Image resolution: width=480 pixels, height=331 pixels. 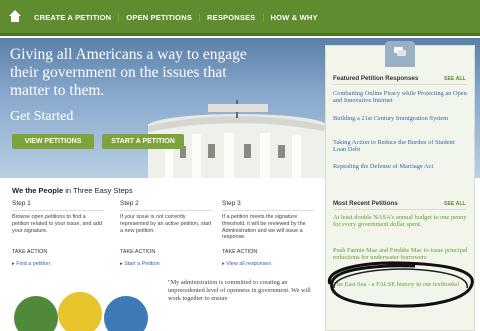 What do you see at coordinates (58, 205) in the screenshot?
I see `step-heading: Step 1` at bounding box center [58, 205].